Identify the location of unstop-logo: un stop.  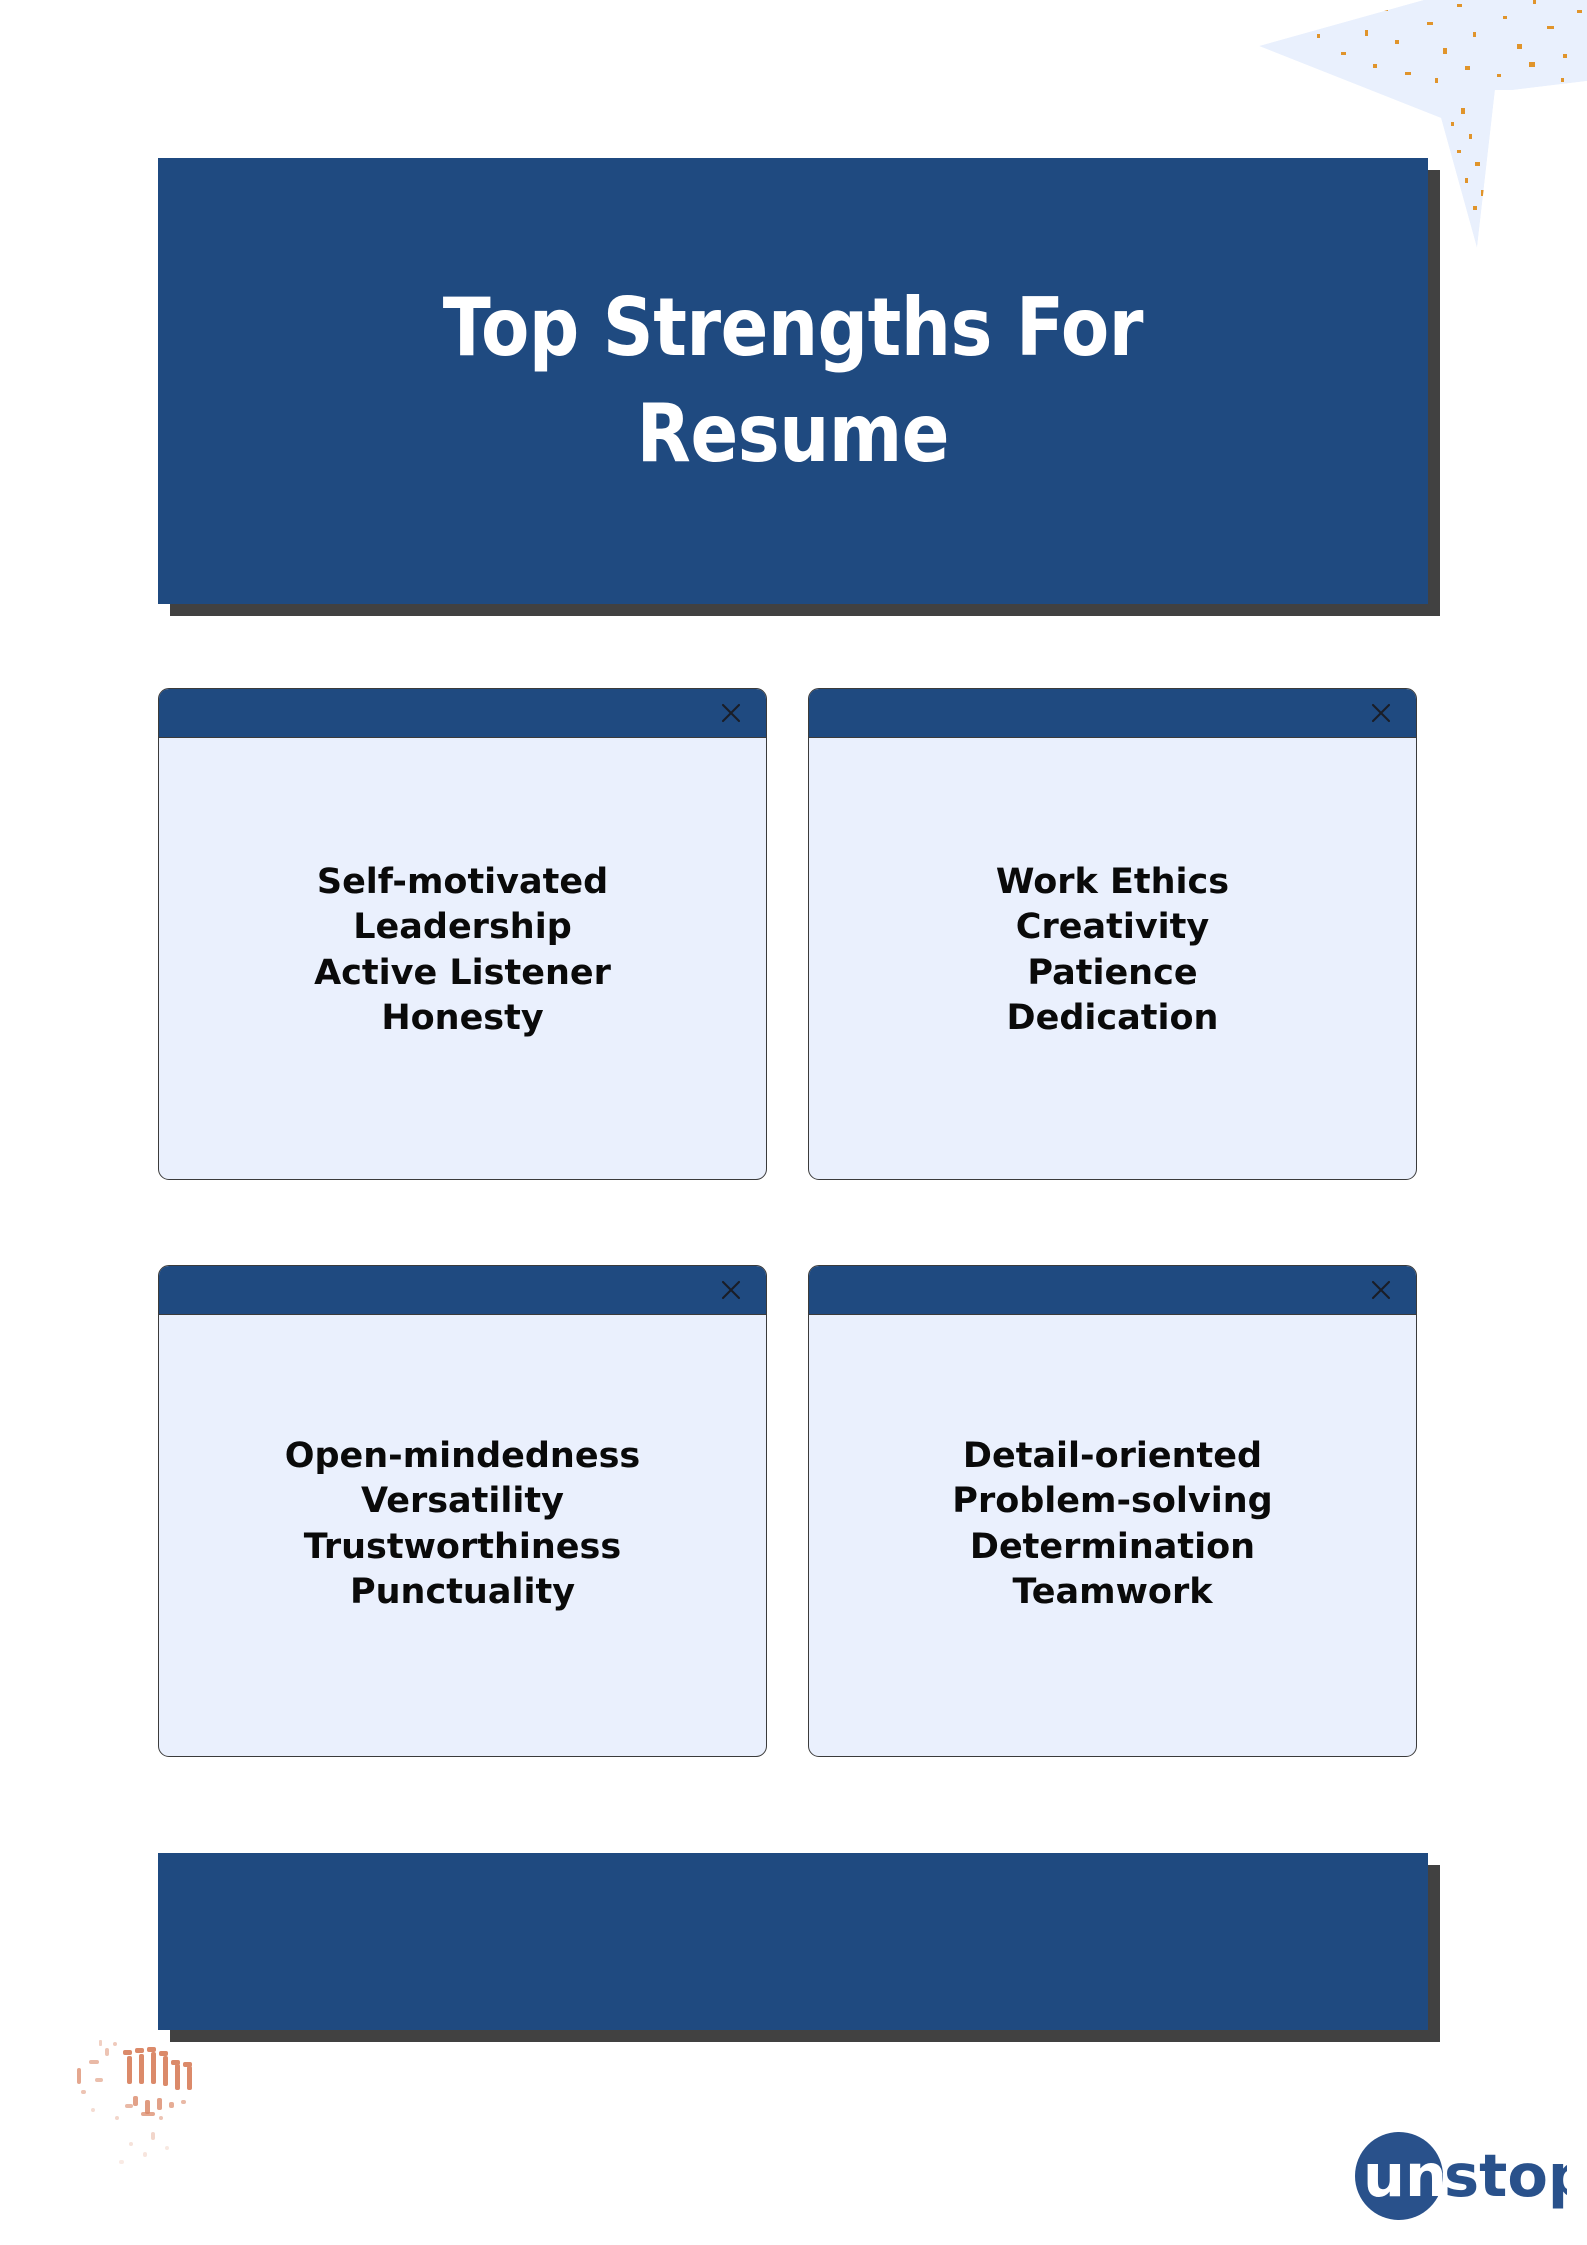
(1454, 2176).